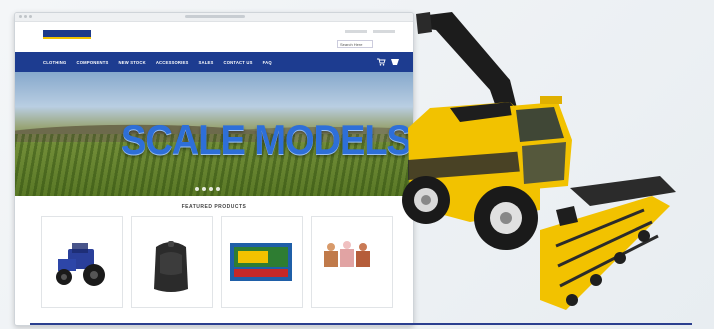 The width and height of the screenshot is (714, 329). I want to click on product-card-toy-figures, so click(352, 262).